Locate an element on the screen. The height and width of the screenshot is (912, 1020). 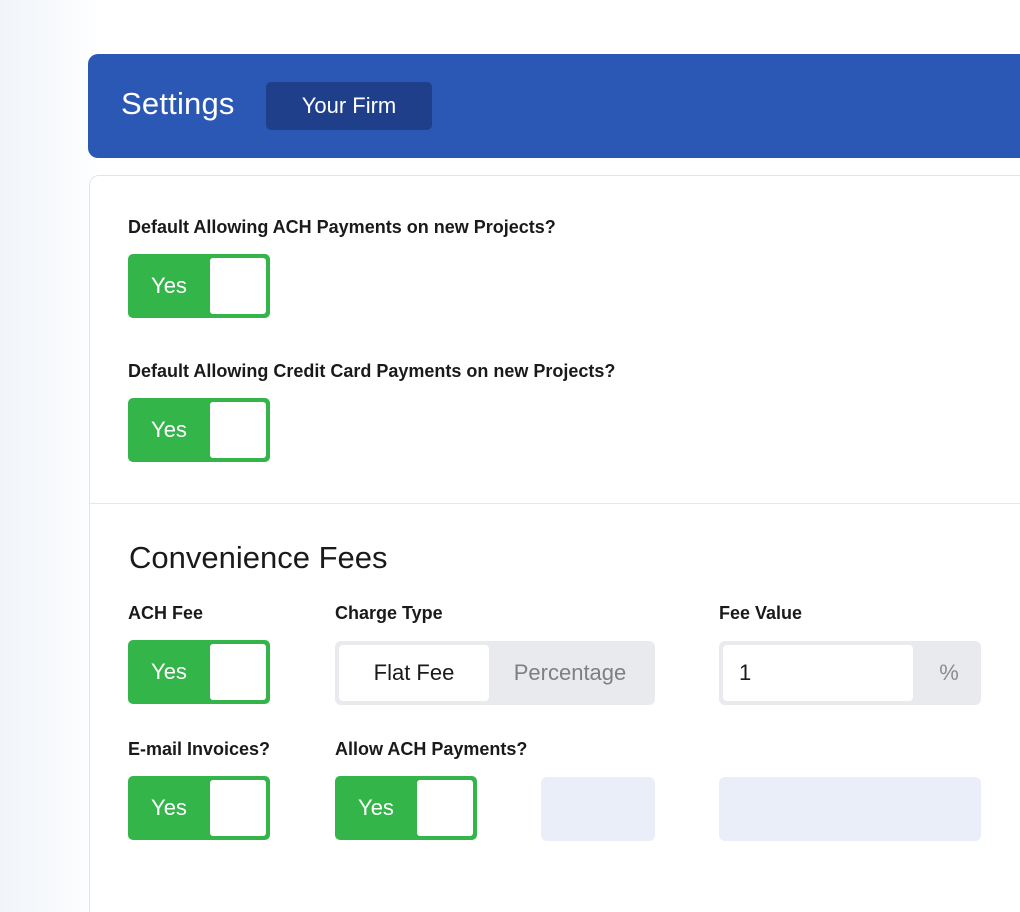
fee-unit-addon: % is located at coordinates (949, 672).